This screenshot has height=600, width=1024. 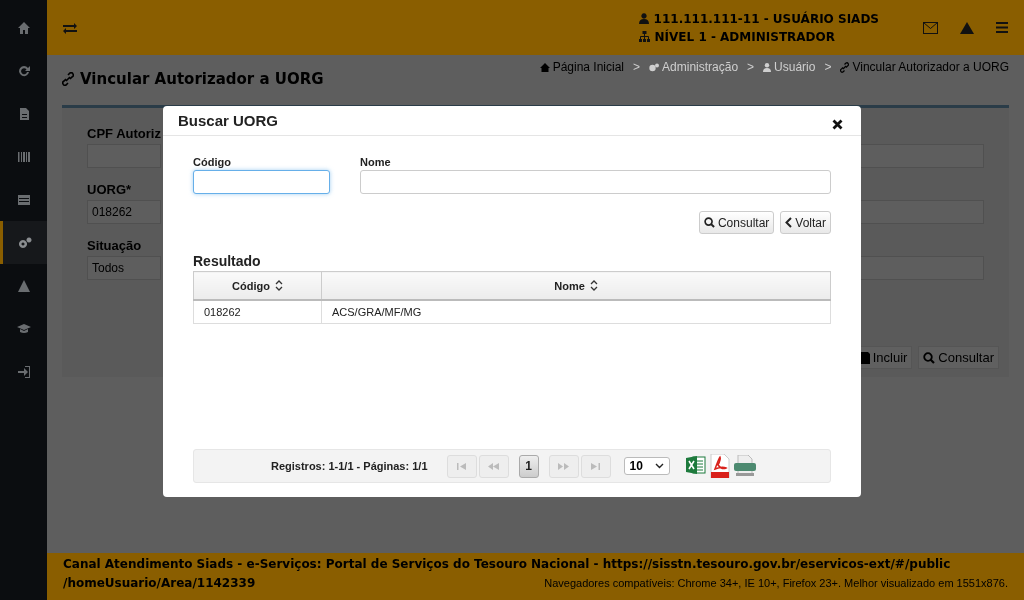 What do you see at coordinates (23, 199) in the screenshot?
I see `list-icon` at bounding box center [23, 199].